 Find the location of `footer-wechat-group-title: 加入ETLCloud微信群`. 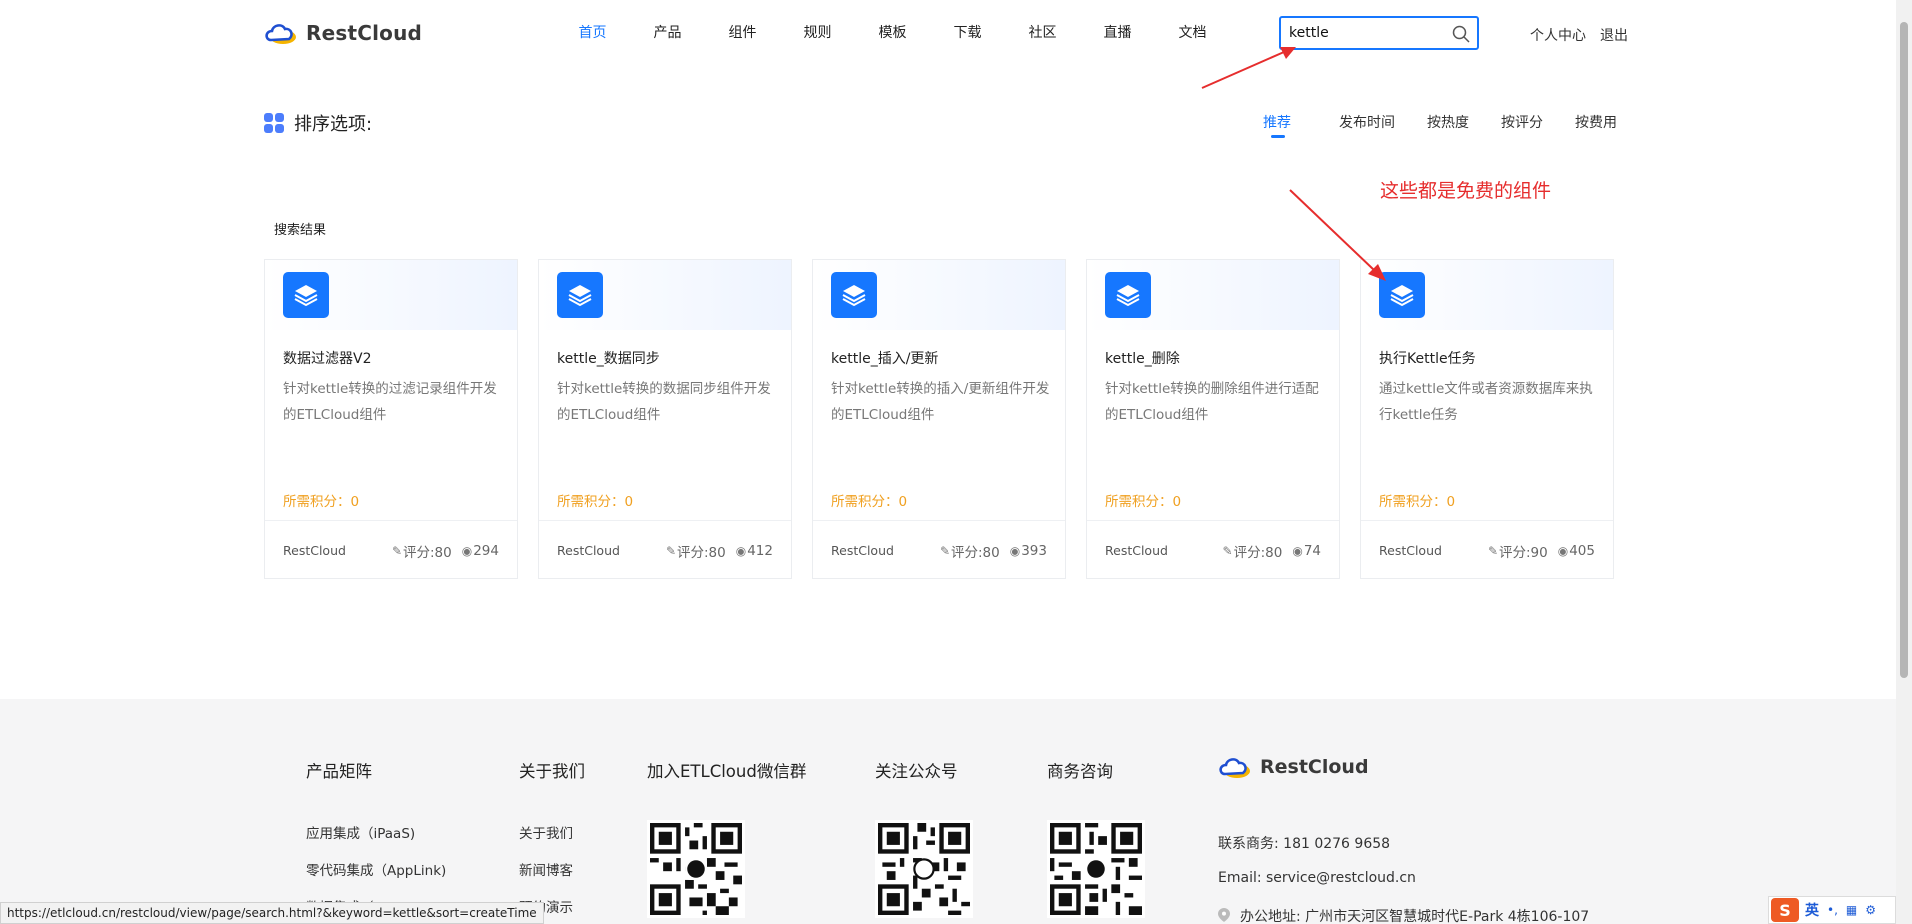

footer-wechat-group-title: 加入ETLCloud微信群 is located at coordinates (727, 771).